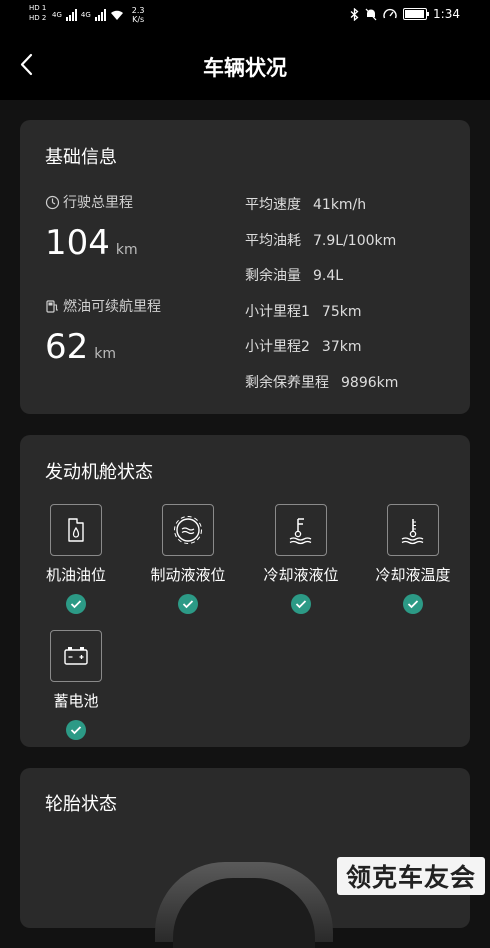 This screenshot has height=948, width=490. I want to click on oil-can-icon, so click(76, 530).